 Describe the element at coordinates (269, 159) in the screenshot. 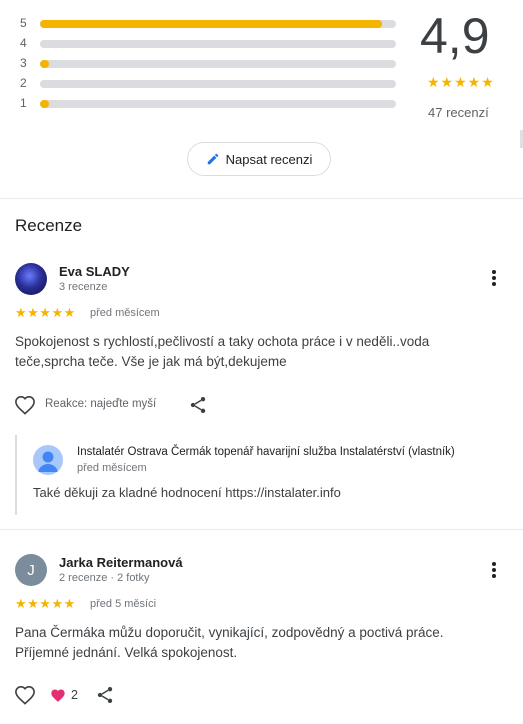

I see `write-review-label: Napsat recenzi` at that location.